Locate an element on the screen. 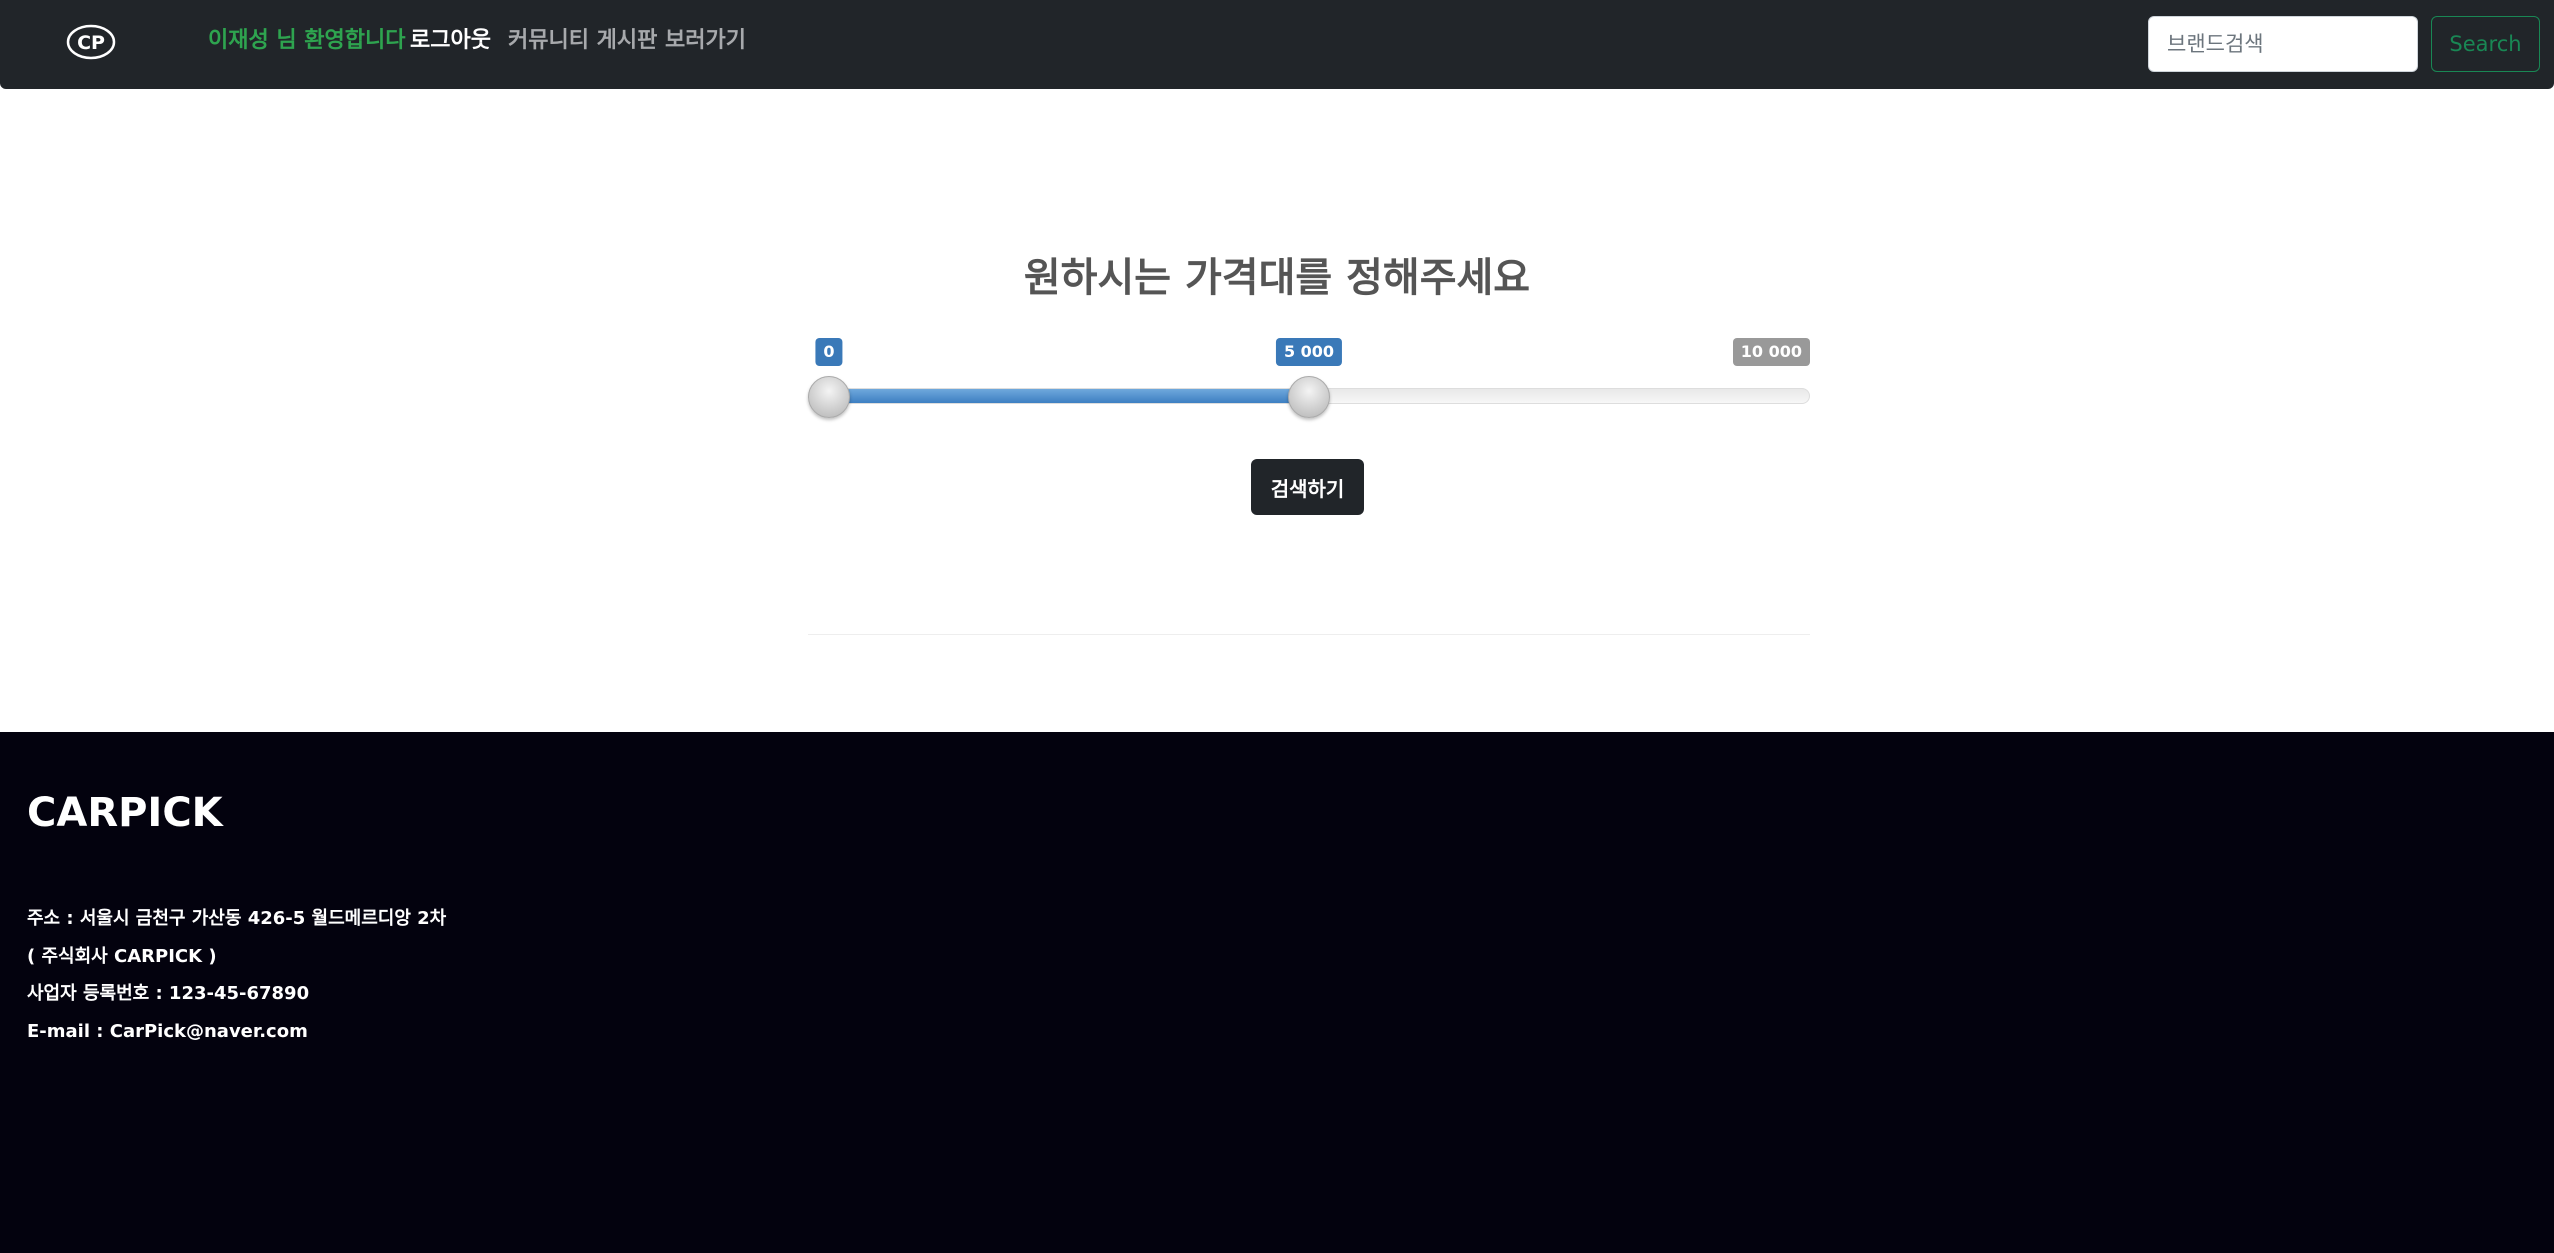  footer-business-number: 사업자 등록번호 : 123-45-67890 is located at coordinates (168, 993).